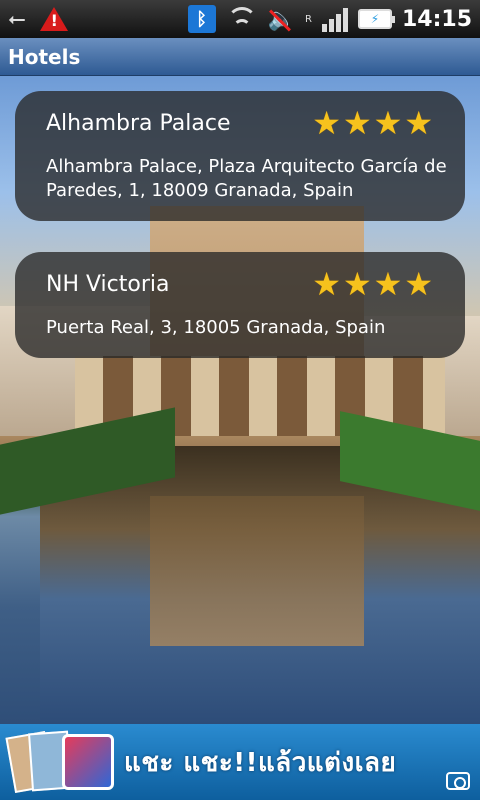  I want to click on battery-charging-icon: ⚡, so click(376, 19).